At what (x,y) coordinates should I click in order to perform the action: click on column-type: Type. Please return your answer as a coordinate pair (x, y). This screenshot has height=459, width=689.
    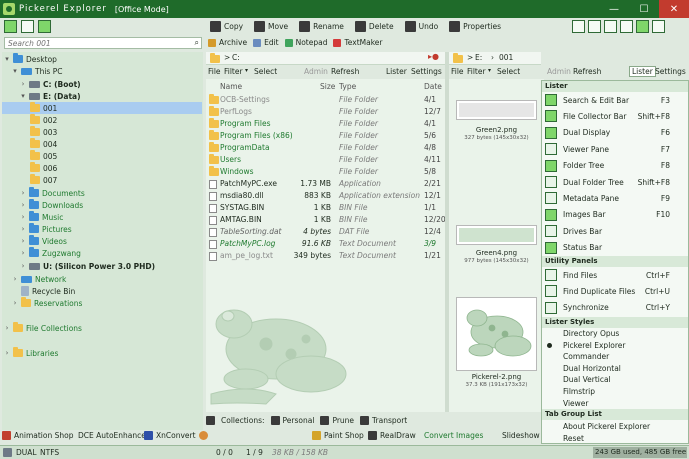
    Looking at the image, I should click on (347, 86).